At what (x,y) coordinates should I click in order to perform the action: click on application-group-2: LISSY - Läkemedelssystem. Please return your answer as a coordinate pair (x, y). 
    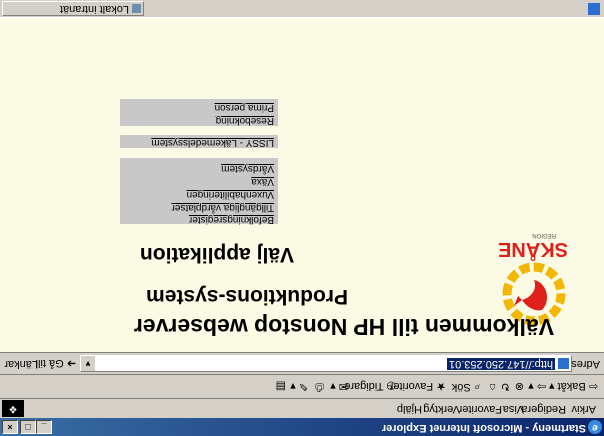
    Looking at the image, I should click on (199, 141).